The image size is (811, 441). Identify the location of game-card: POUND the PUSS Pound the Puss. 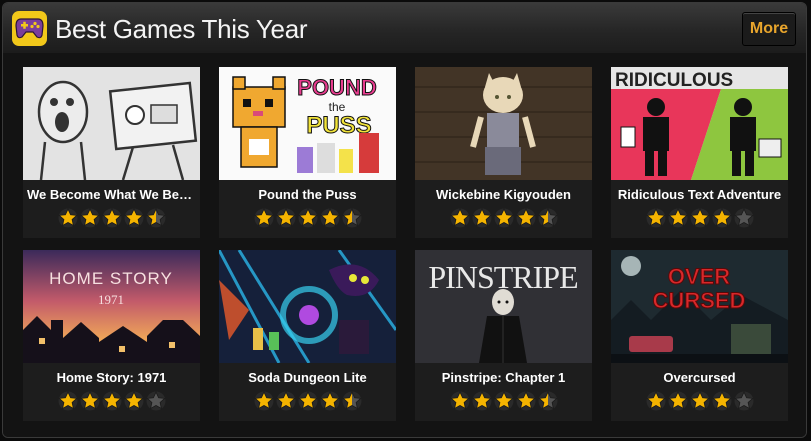
(307, 152).